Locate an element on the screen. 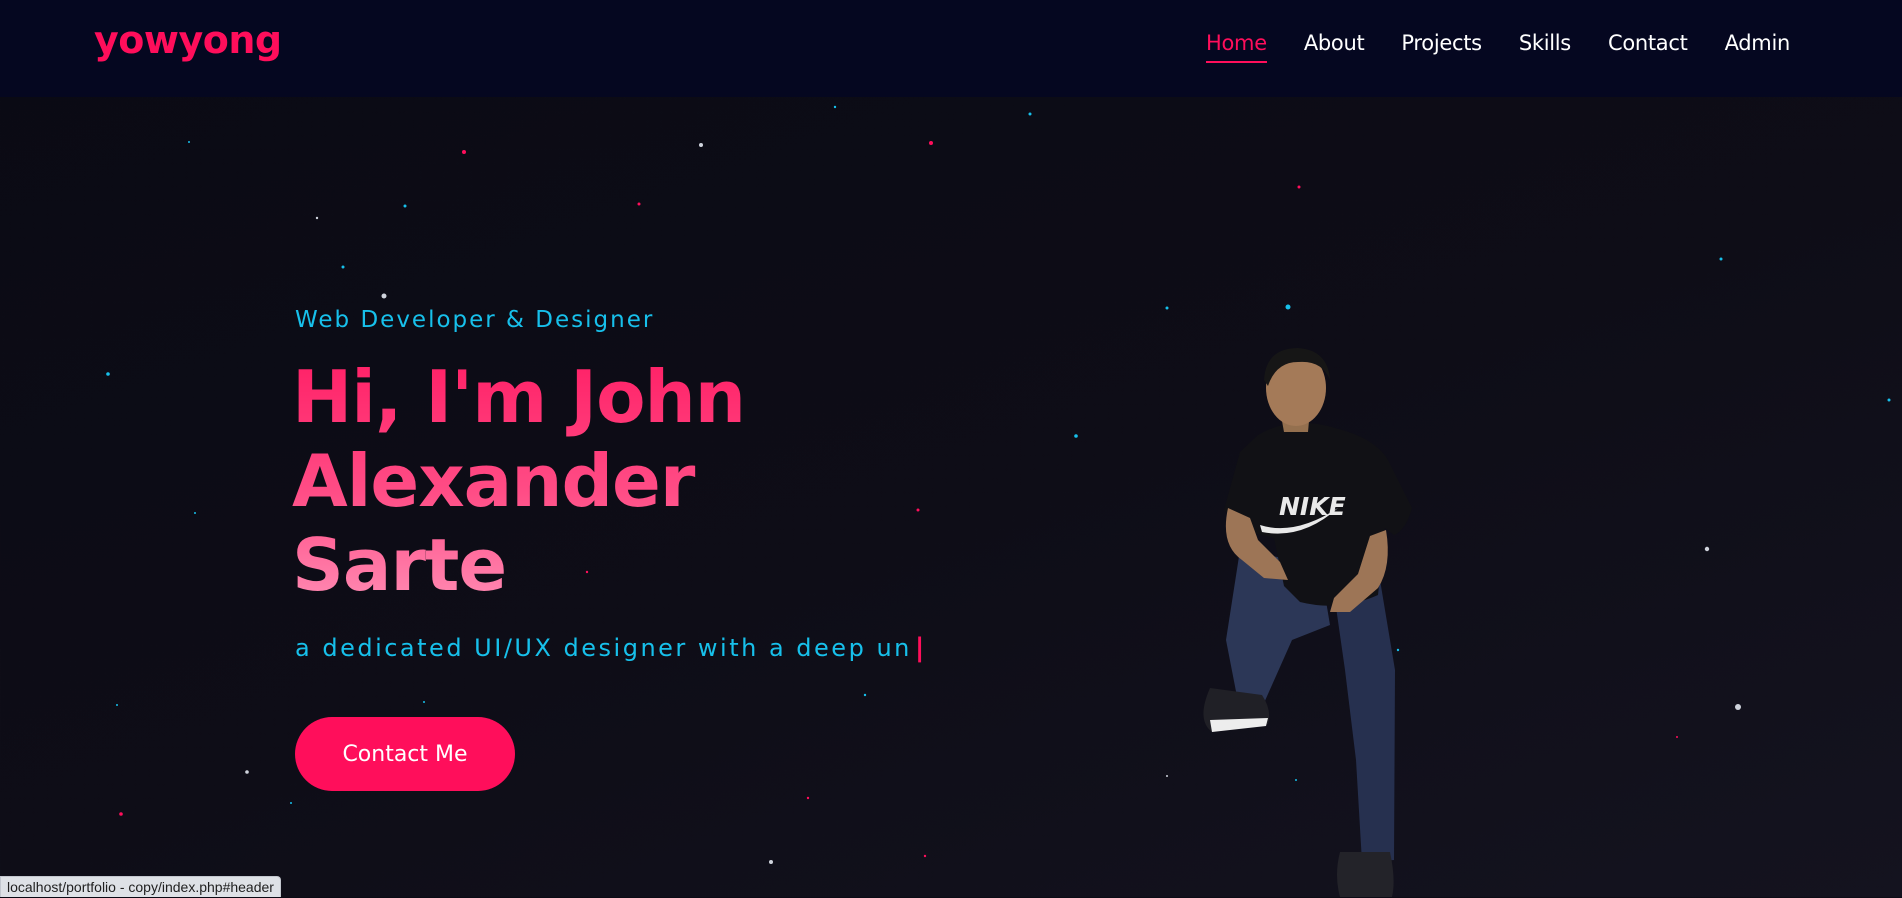  headline-line-2: Alexander is located at coordinates (493, 481).